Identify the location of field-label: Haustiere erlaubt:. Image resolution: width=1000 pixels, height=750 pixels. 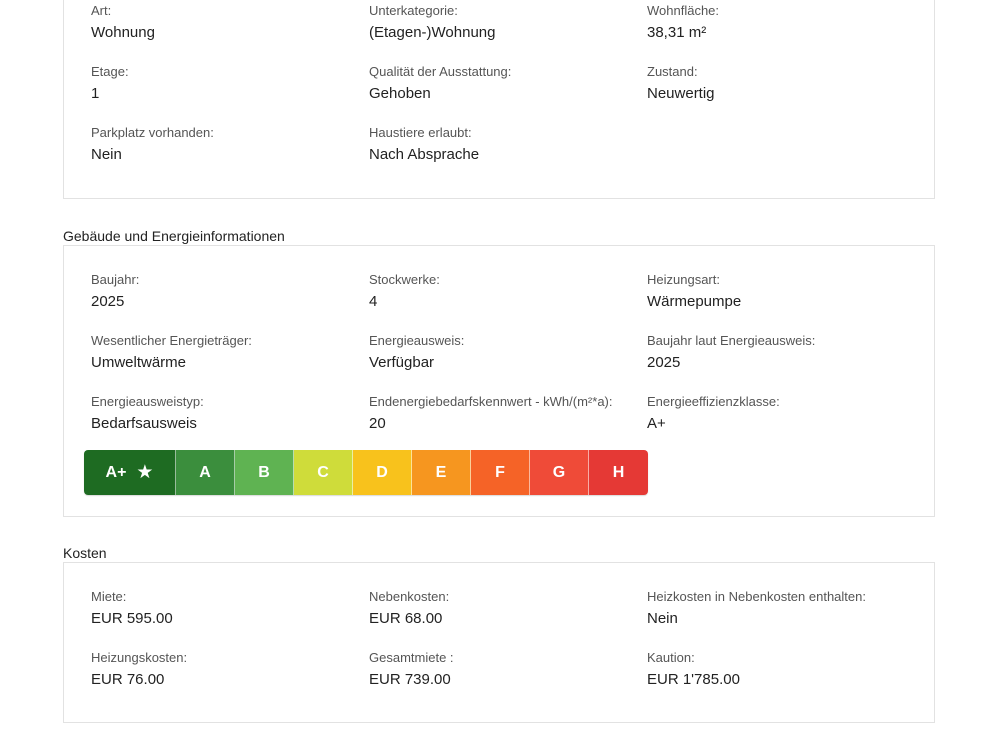
(420, 132).